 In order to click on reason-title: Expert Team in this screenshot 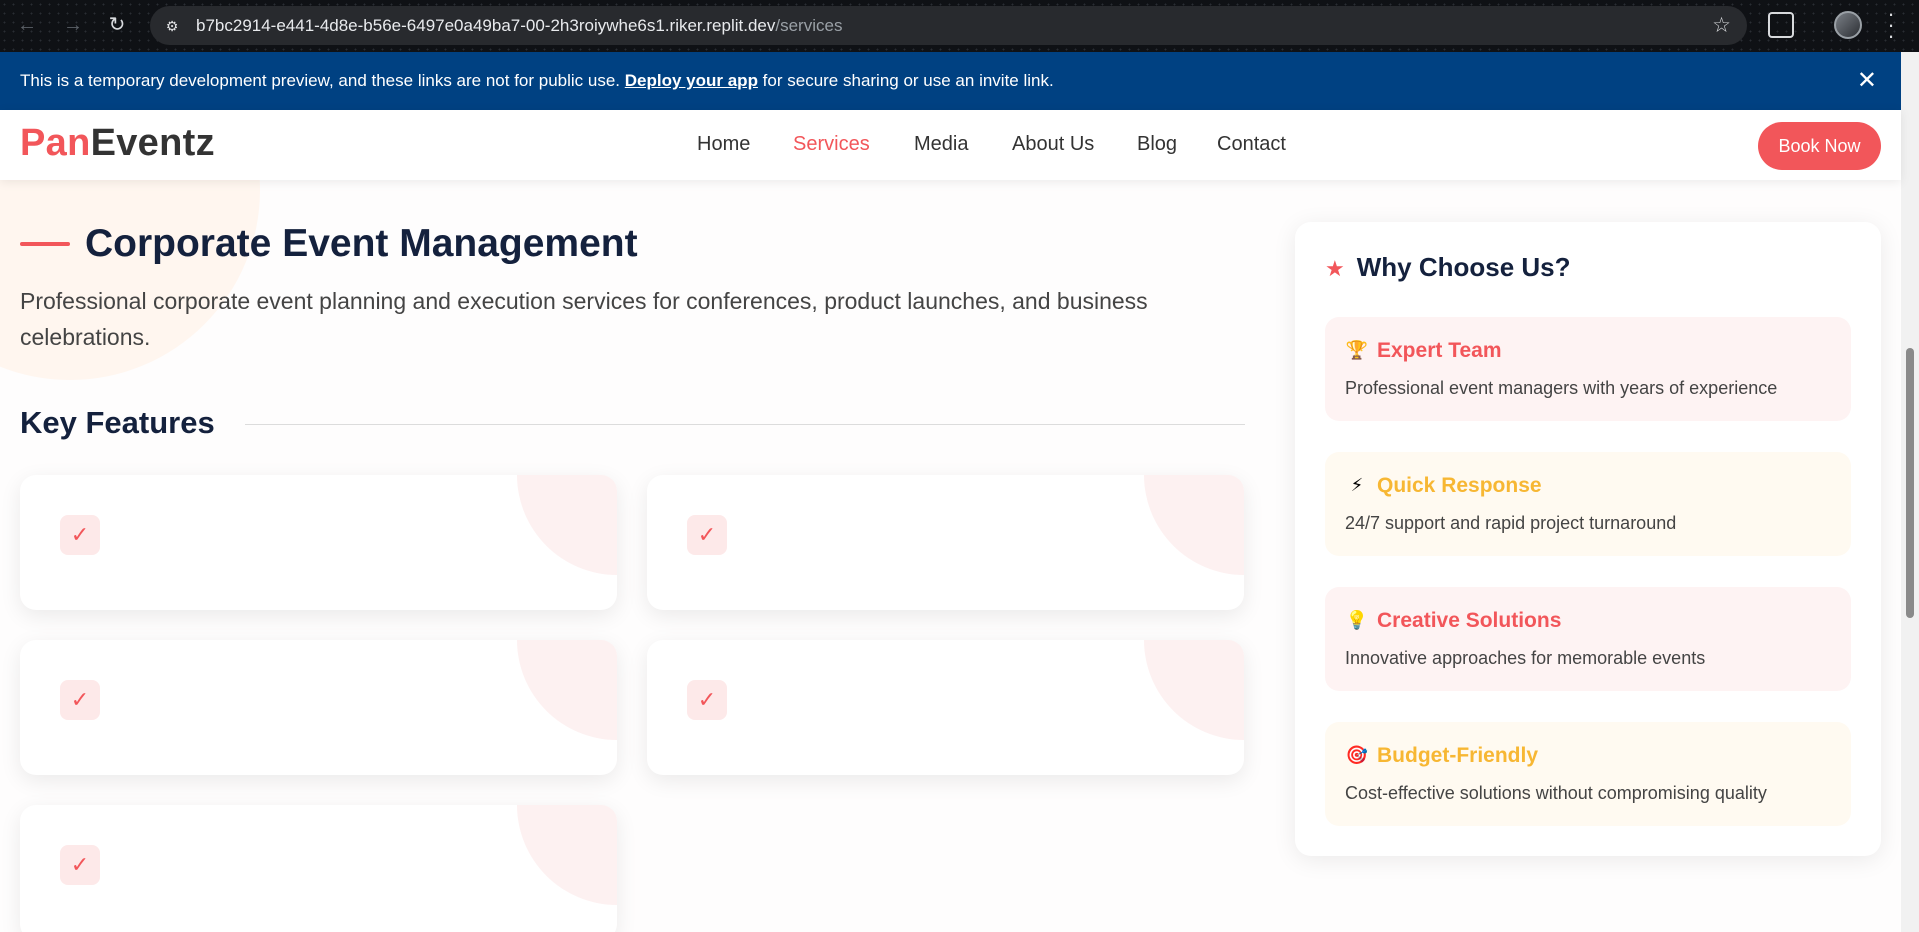, I will do `click(1439, 350)`.